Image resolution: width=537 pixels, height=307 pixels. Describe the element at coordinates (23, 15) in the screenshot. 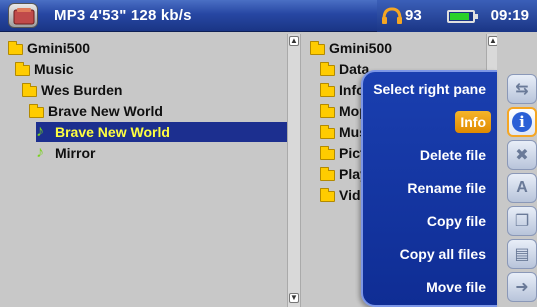

I see `file-browser-app-icon` at that location.